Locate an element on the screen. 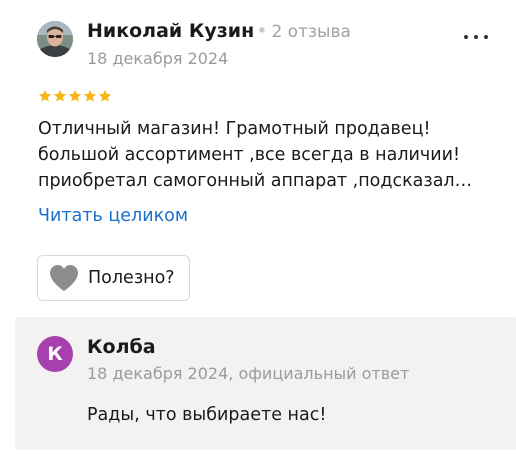 Image resolution: width=516 pixels, height=457 pixels. author-avatar is located at coordinates (55, 39).